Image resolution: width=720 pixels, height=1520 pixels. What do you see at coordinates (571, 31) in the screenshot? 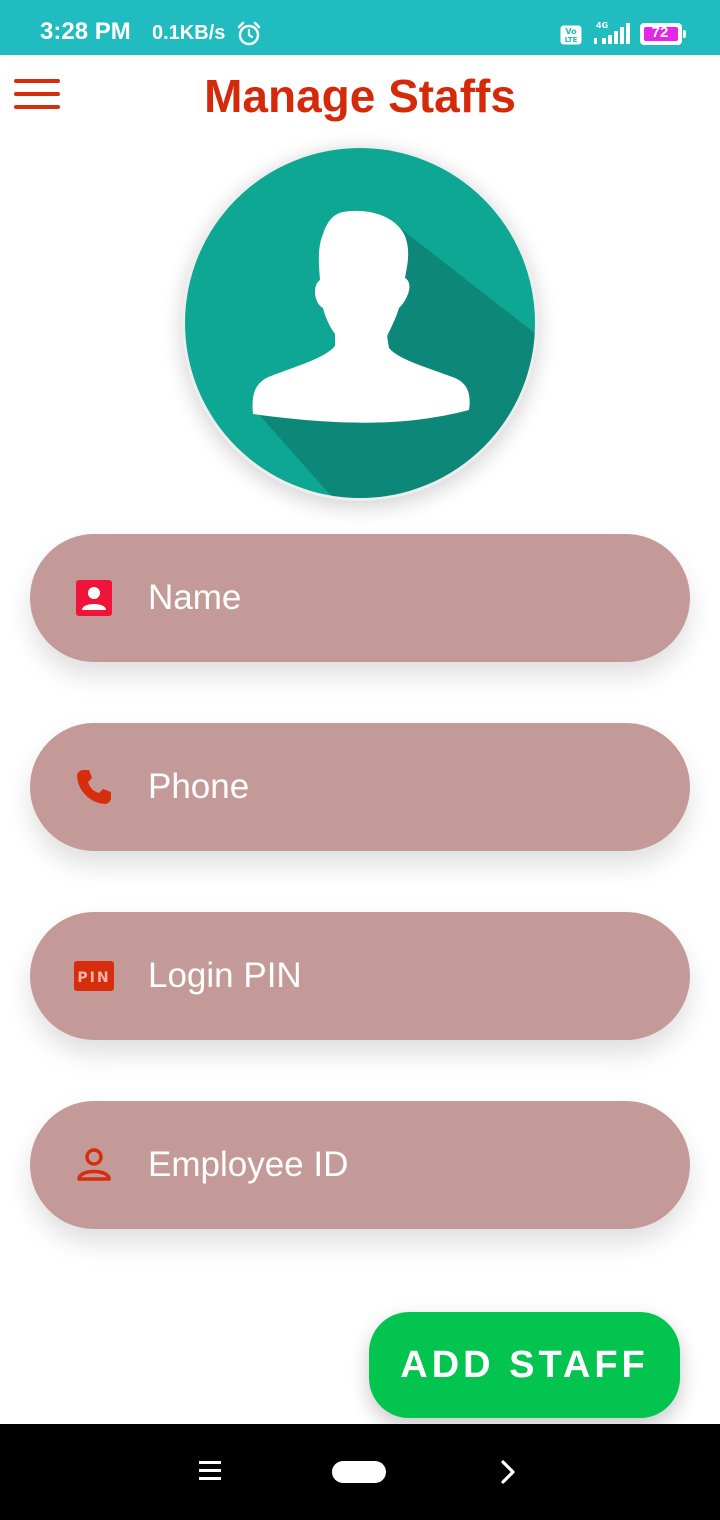
I see `svg-text: Vo` at bounding box center [571, 31].